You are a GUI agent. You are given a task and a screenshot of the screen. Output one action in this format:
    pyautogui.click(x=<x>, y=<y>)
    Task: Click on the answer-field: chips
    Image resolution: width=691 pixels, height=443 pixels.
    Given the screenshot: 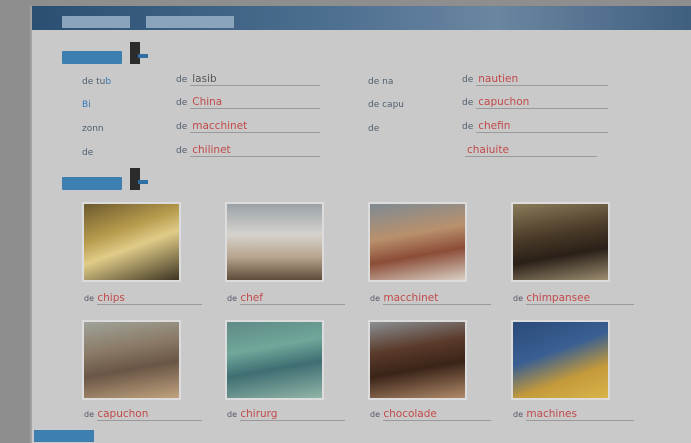 What is the action you would take?
    pyautogui.click(x=110, y=298)
    